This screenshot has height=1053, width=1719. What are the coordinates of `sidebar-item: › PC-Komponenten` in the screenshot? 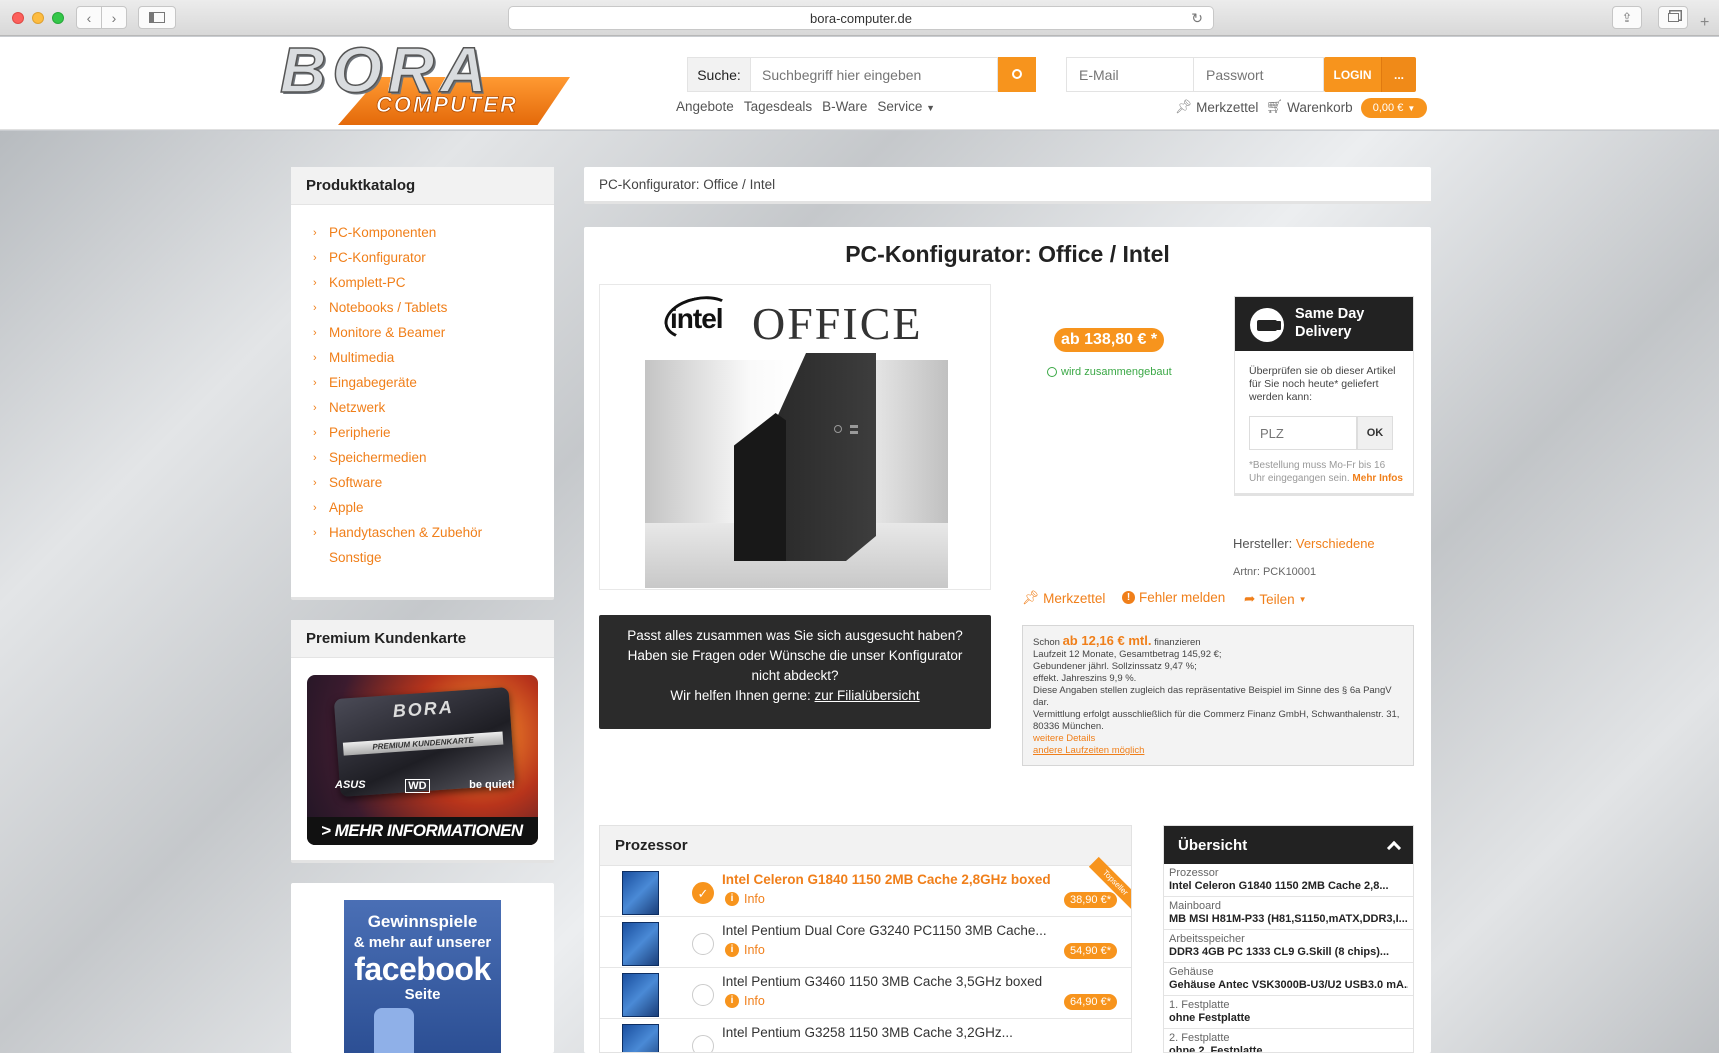 It's located at (422, 232).